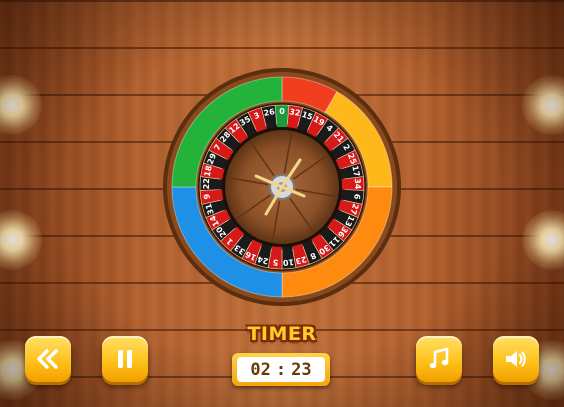 The height and width of the screenshot is (407, 564). I want to click on timer-seconds: 23, so click(301, 369).